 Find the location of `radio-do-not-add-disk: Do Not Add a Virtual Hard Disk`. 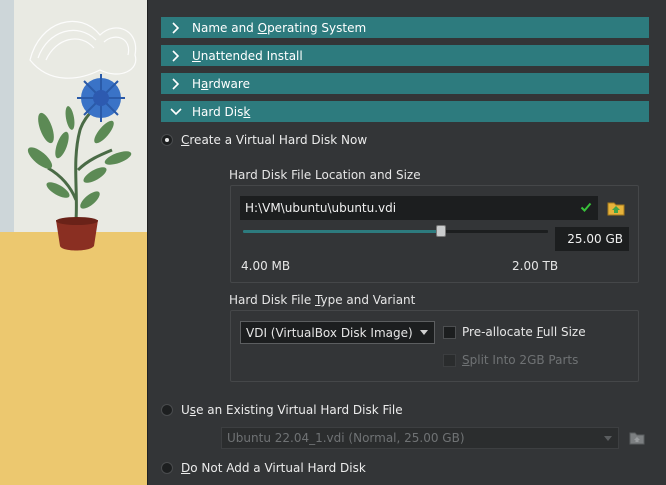

radio-do-not-add-disk: Do Not Add a Virtual Hard Disk is located at coordinates (263, 468).